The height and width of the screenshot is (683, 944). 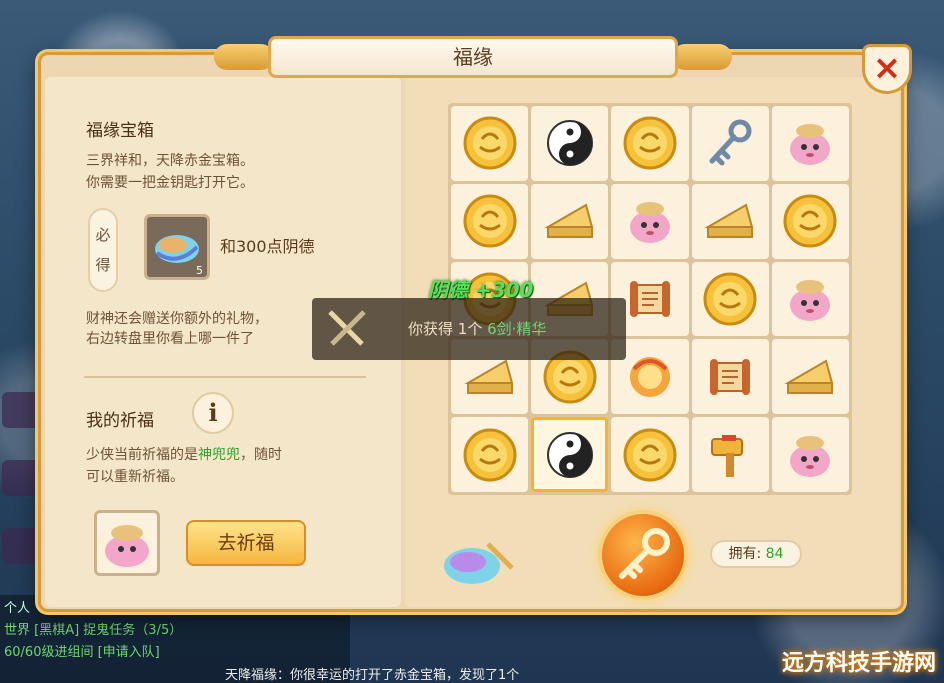 I want to click on reward-text: 和300点阴德, so click(x=267, y=246).